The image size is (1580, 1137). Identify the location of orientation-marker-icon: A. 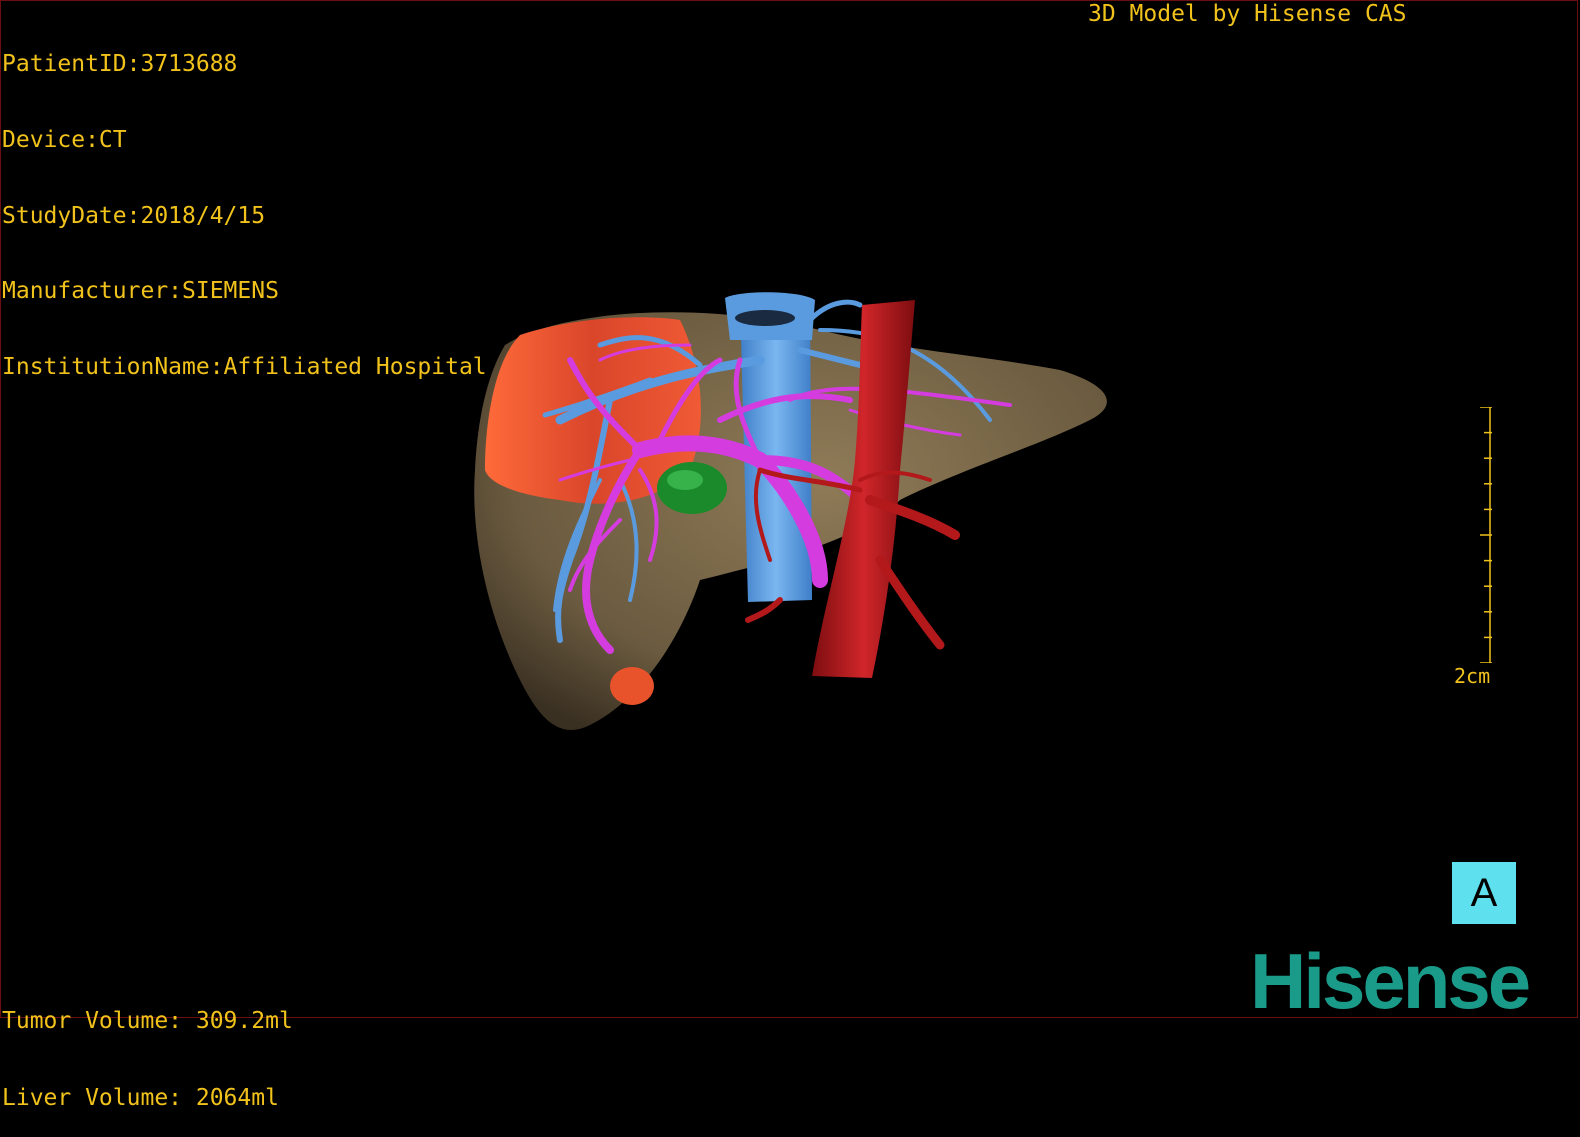
(1484, 893).